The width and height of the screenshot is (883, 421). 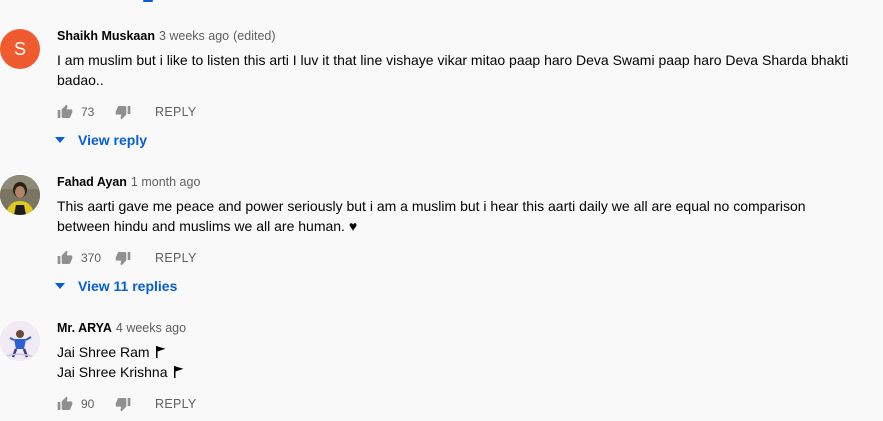 I want to click on comment-toolbar: 370 REPLY, so click(x=127, y=258).